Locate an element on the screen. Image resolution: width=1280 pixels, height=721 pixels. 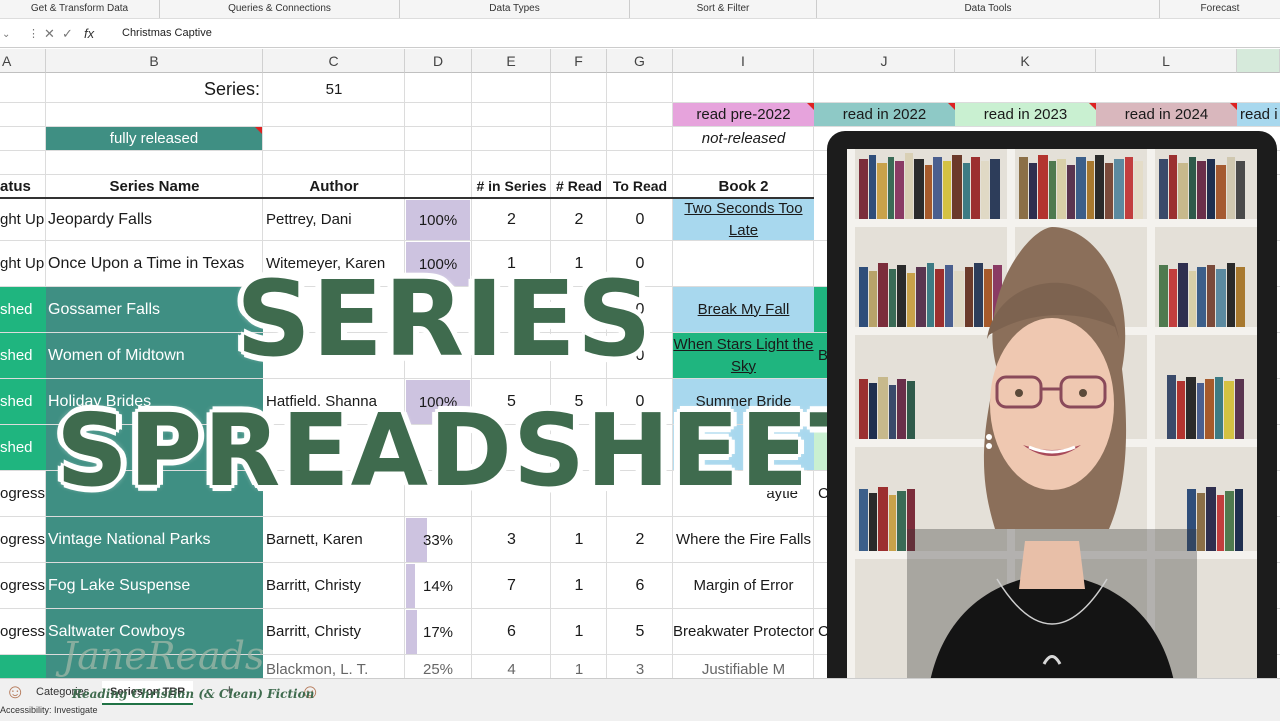
legend-read-2023: read in 2023 is located at coordinates (1025, 114).